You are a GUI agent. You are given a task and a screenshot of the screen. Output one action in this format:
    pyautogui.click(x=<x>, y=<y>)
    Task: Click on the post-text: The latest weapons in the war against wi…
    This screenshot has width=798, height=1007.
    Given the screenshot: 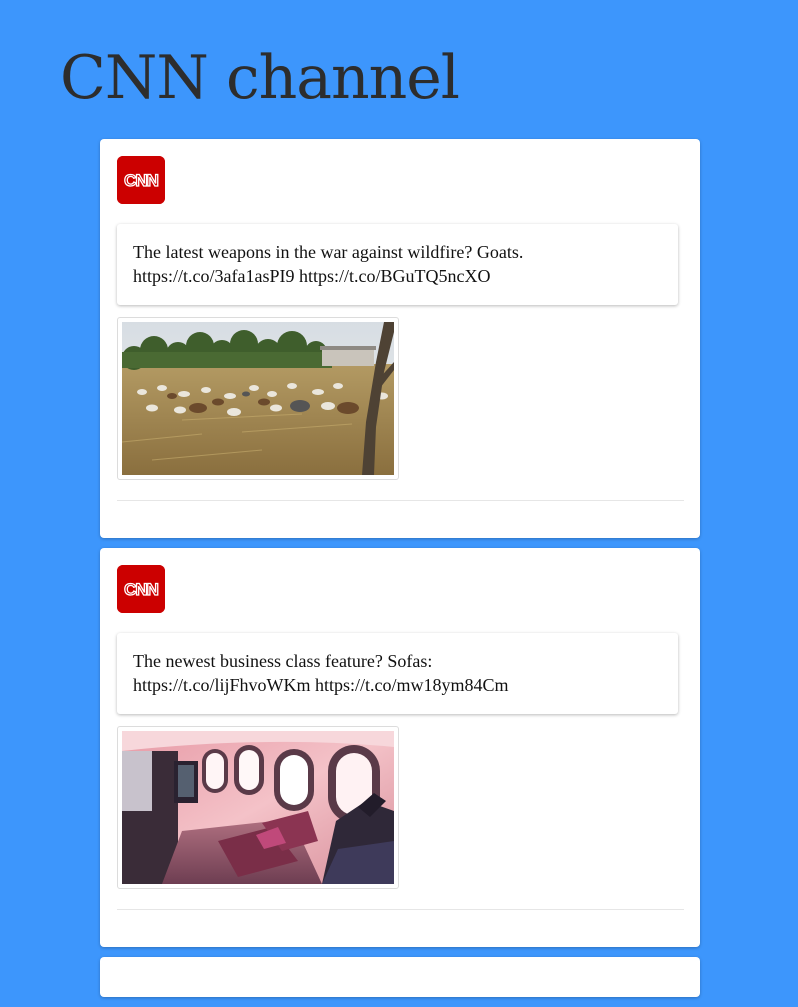 What is the action you would take?
    pyautogui.click(x=397, y=264)
    